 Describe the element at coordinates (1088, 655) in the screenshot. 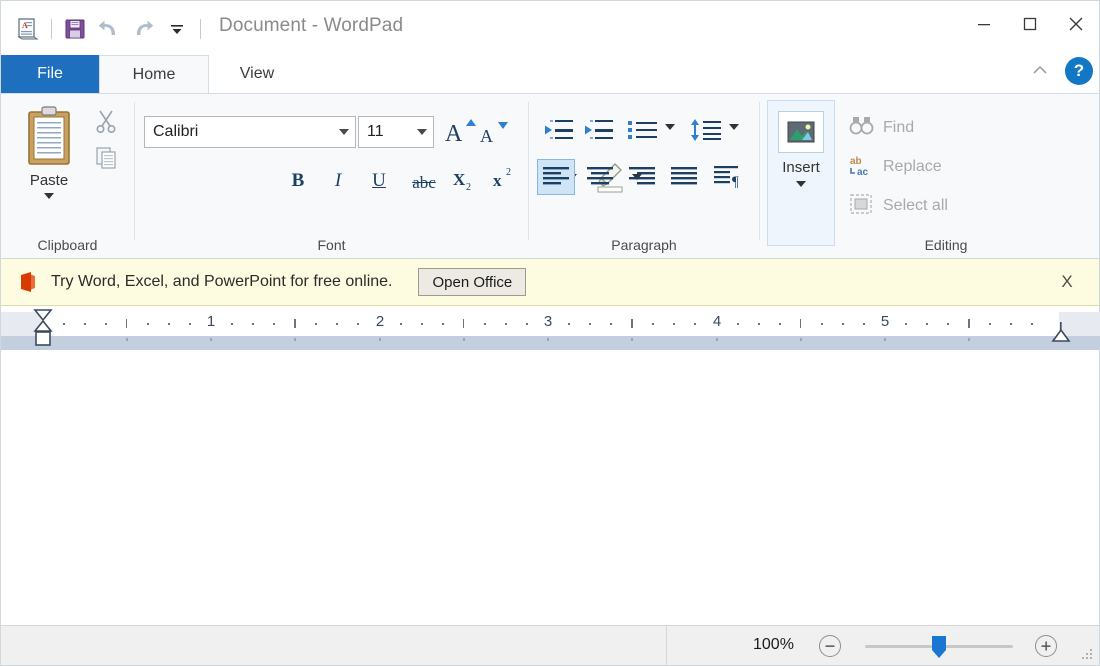

I see `resize-grip` at that location.